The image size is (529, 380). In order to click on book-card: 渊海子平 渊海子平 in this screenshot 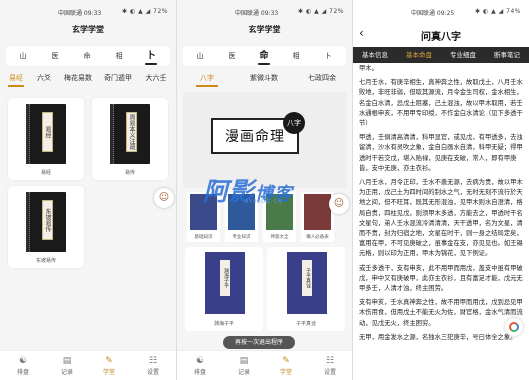, I will do `click(224, 289)`.